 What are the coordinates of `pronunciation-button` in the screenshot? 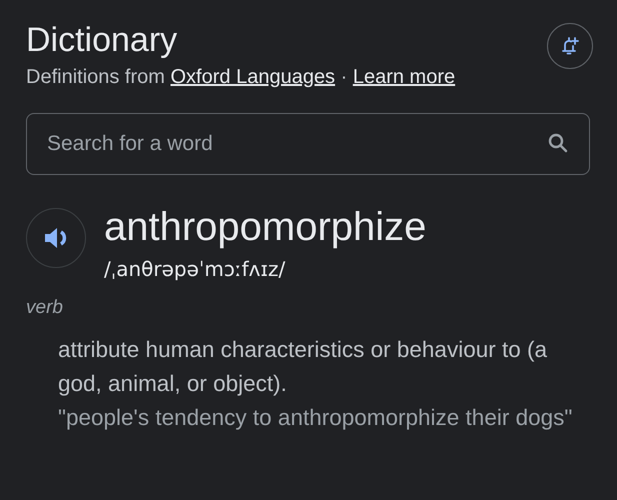 It's located at (56, 238).